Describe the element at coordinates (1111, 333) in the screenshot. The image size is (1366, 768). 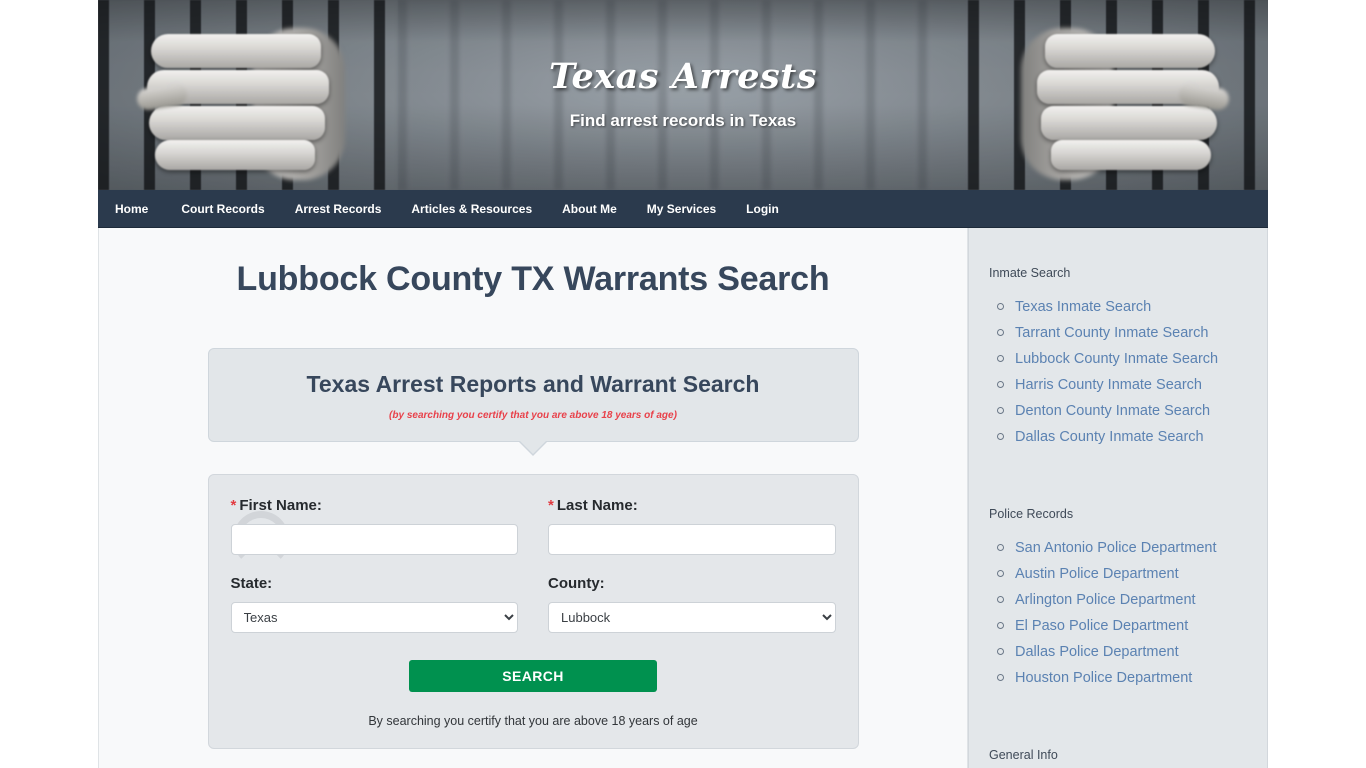
I see `sidebar-link-tarrant-county-inmate-search: Tarrant County Inmate Search` at that location.